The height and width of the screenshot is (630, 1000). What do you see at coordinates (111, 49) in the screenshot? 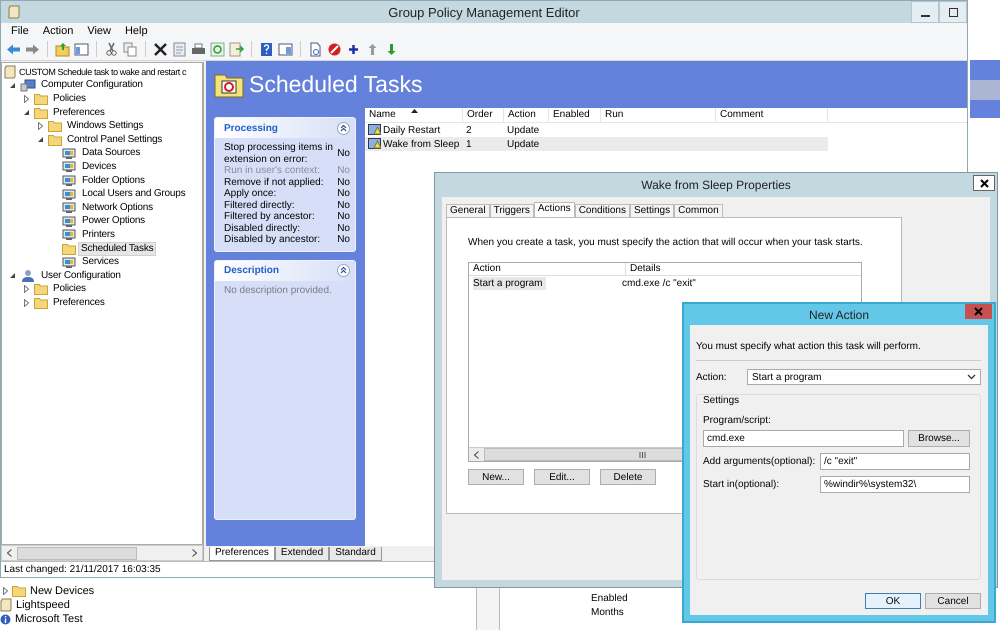
I see `cut-icon` at bounding box center [111, 49].